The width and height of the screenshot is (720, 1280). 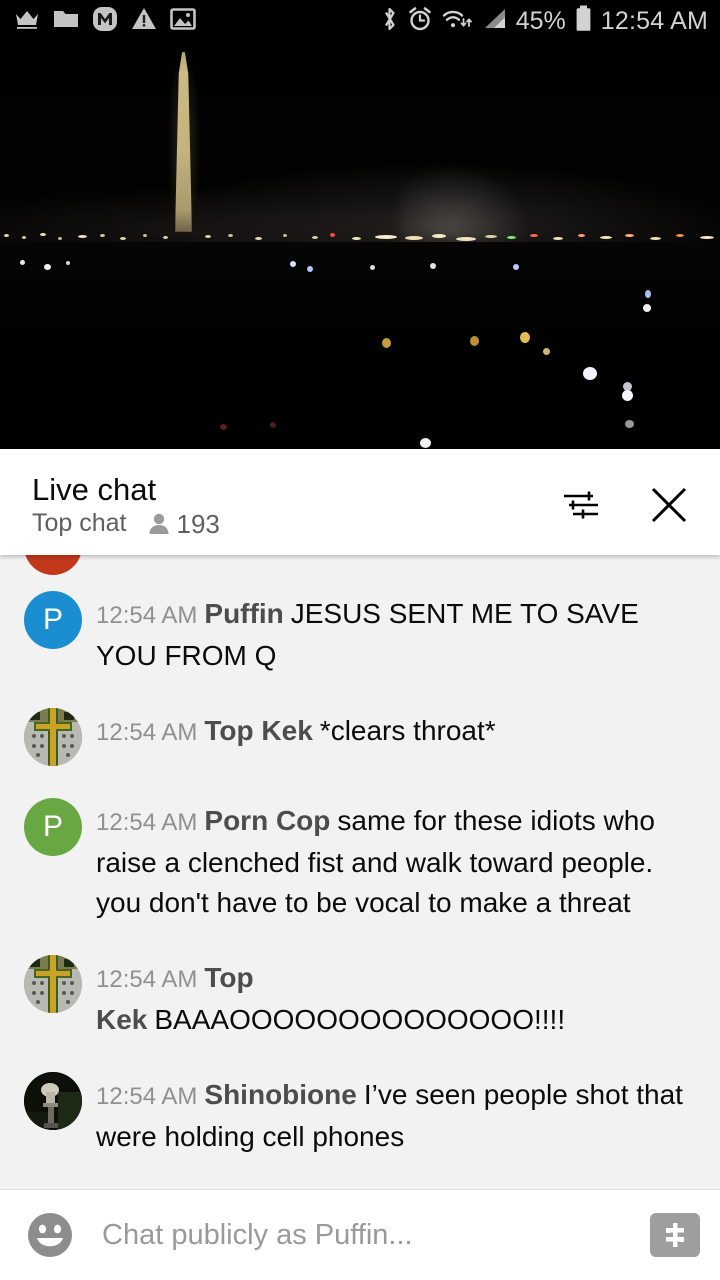 I want to click on table-row: P 12:54 AMPuffinchoke Kek, so click(x=360, y=1181).